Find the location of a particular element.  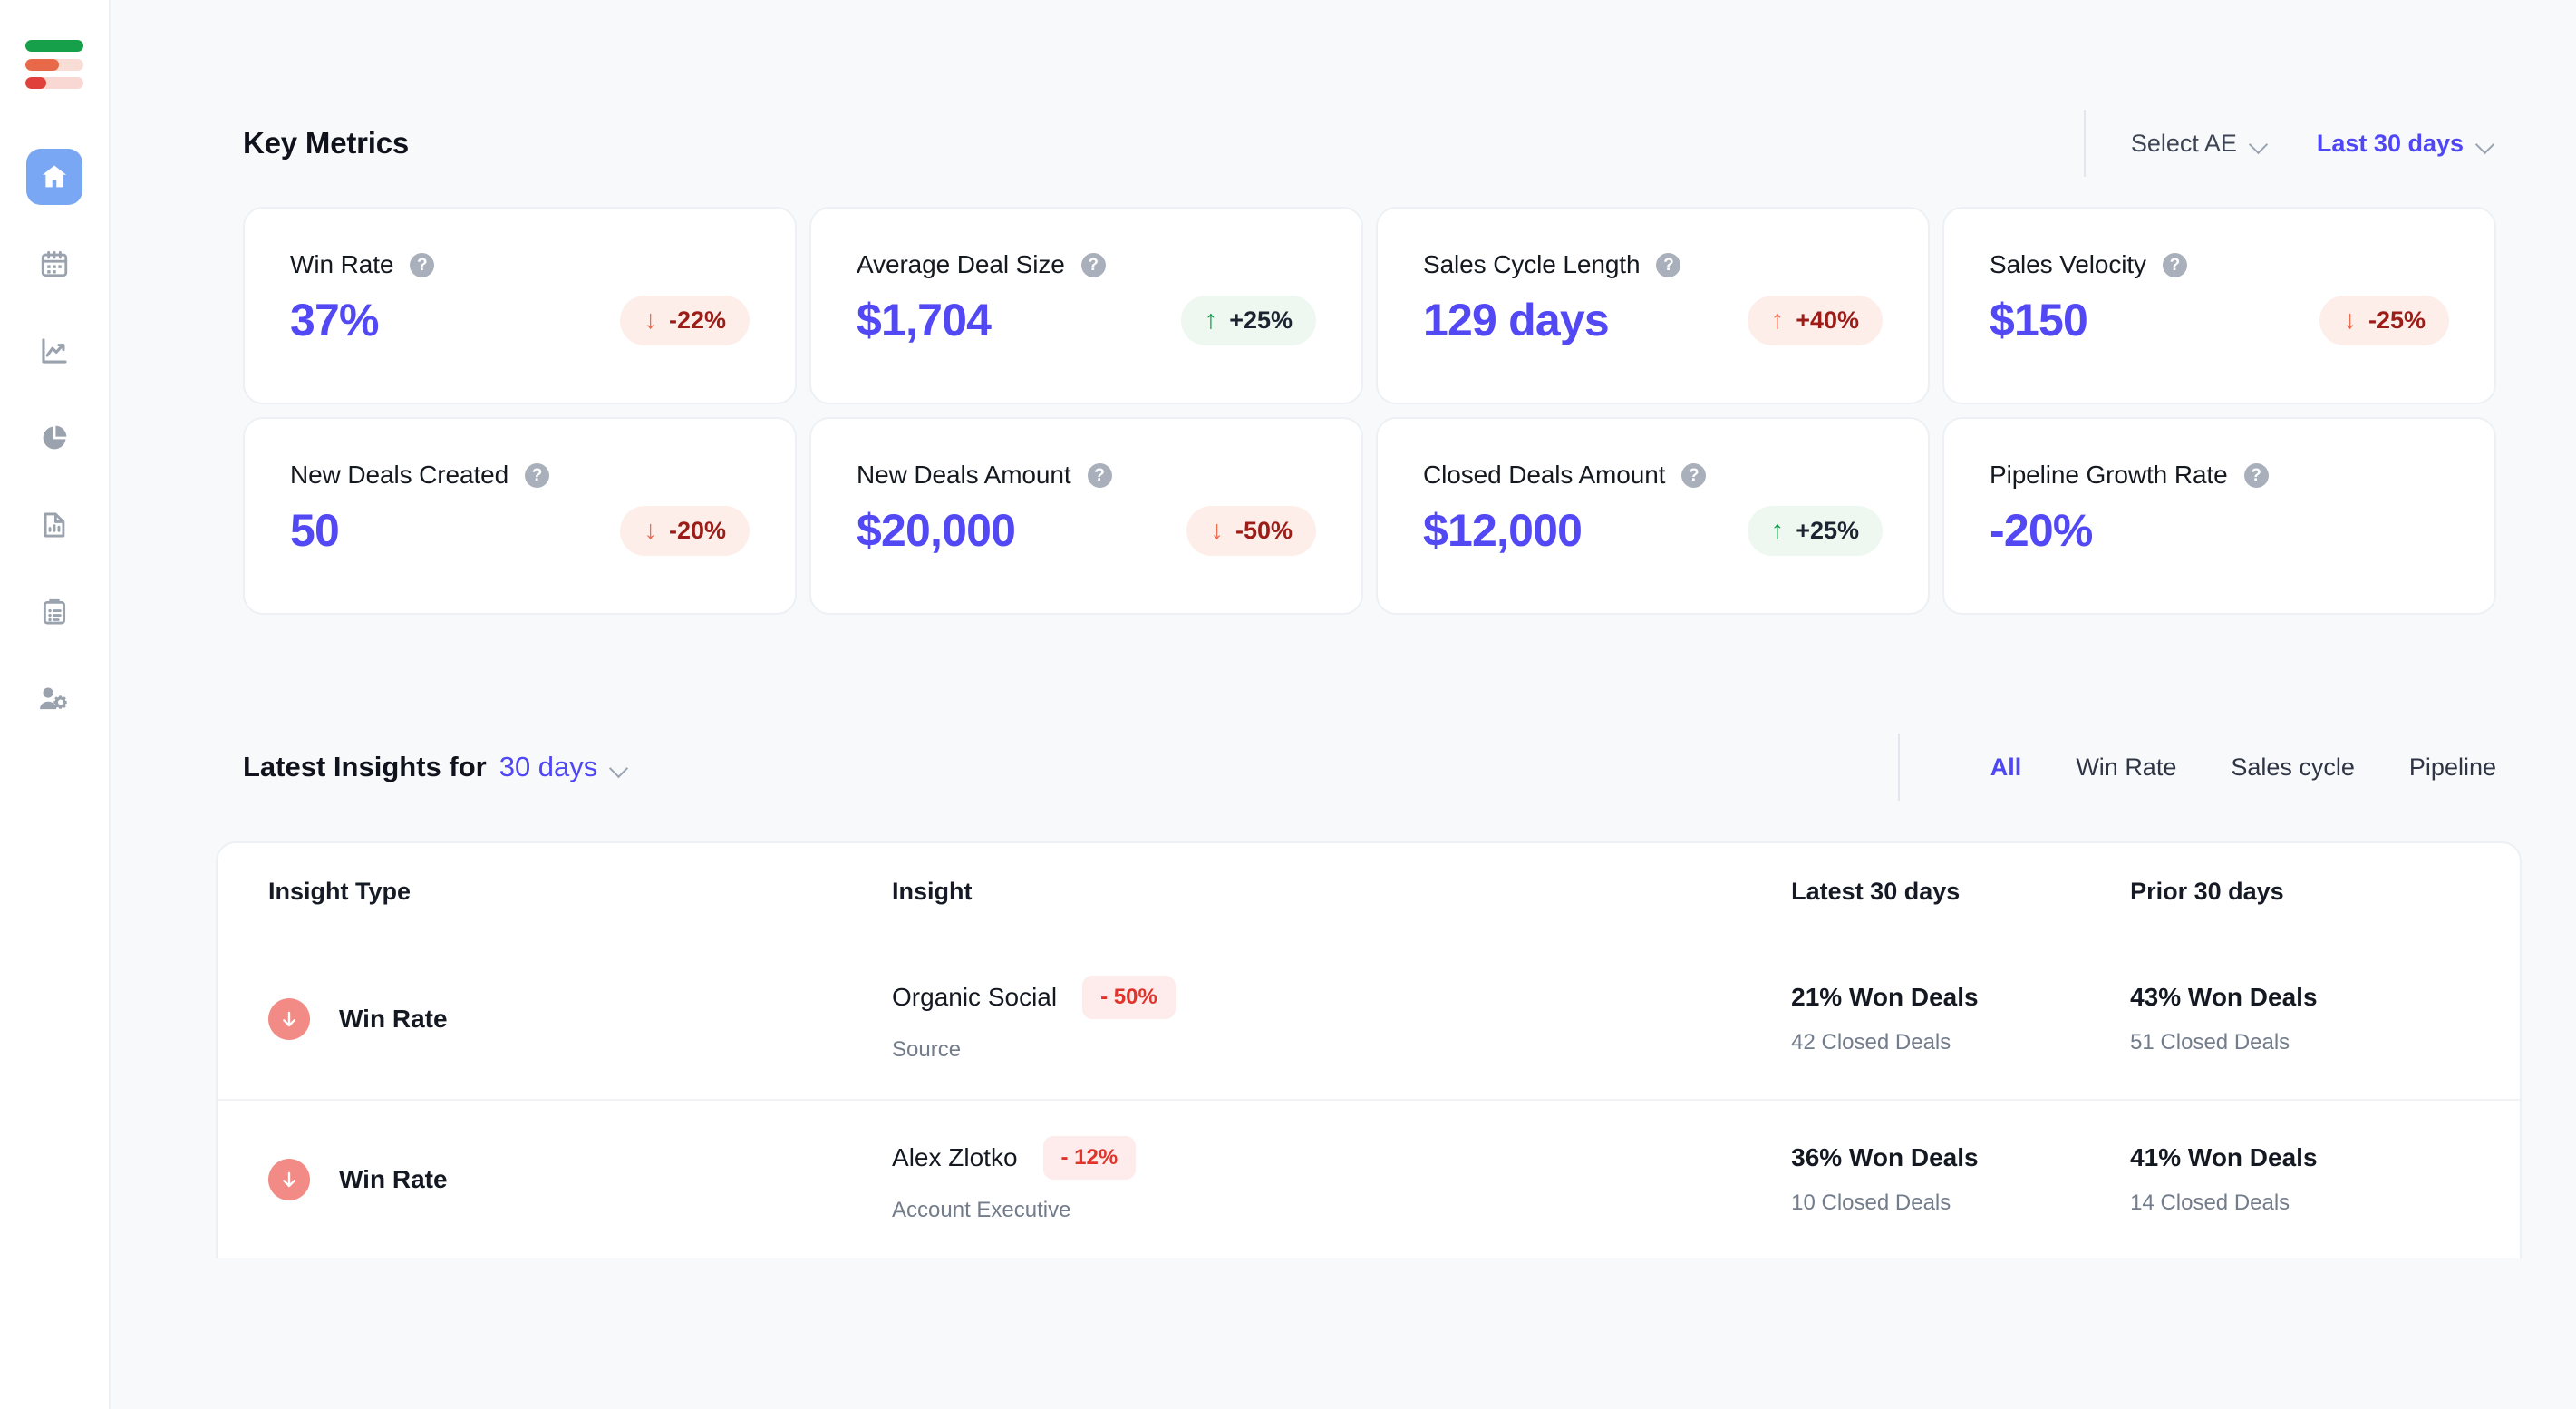

sidebar-item-documents is located at coordinates (54, 525).